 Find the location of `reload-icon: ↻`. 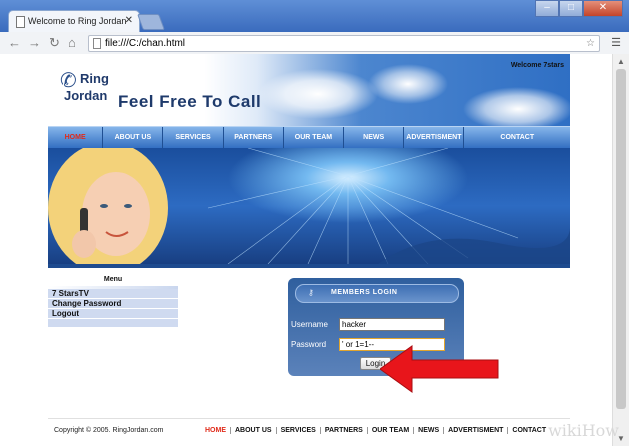

reload-icon: ↻ is located at coordinates (54, 43).